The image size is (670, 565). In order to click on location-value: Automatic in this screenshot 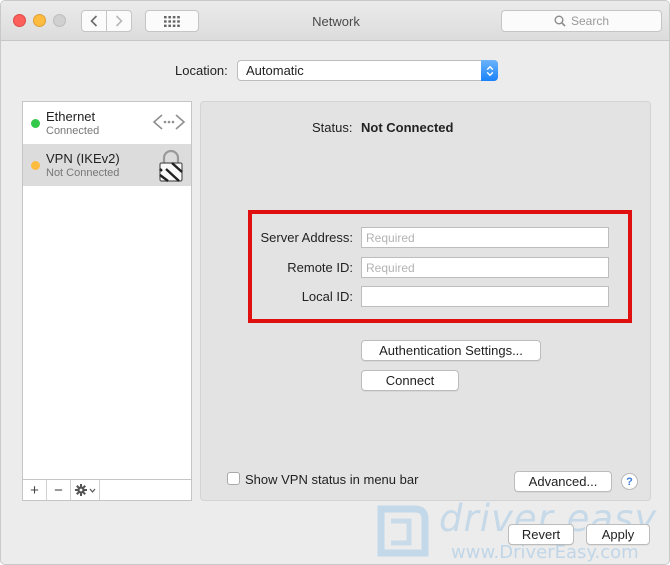, I will do `click(275, 70)`.